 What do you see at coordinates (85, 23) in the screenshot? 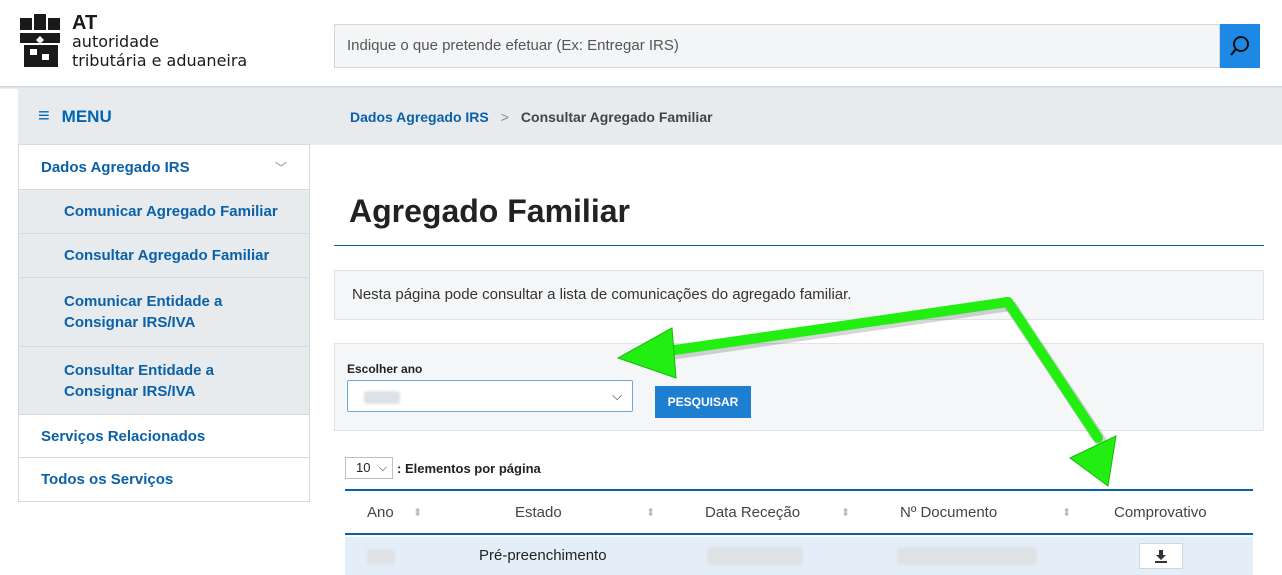
I see `logo-acronym: AT` at bounding box center [85, 23].